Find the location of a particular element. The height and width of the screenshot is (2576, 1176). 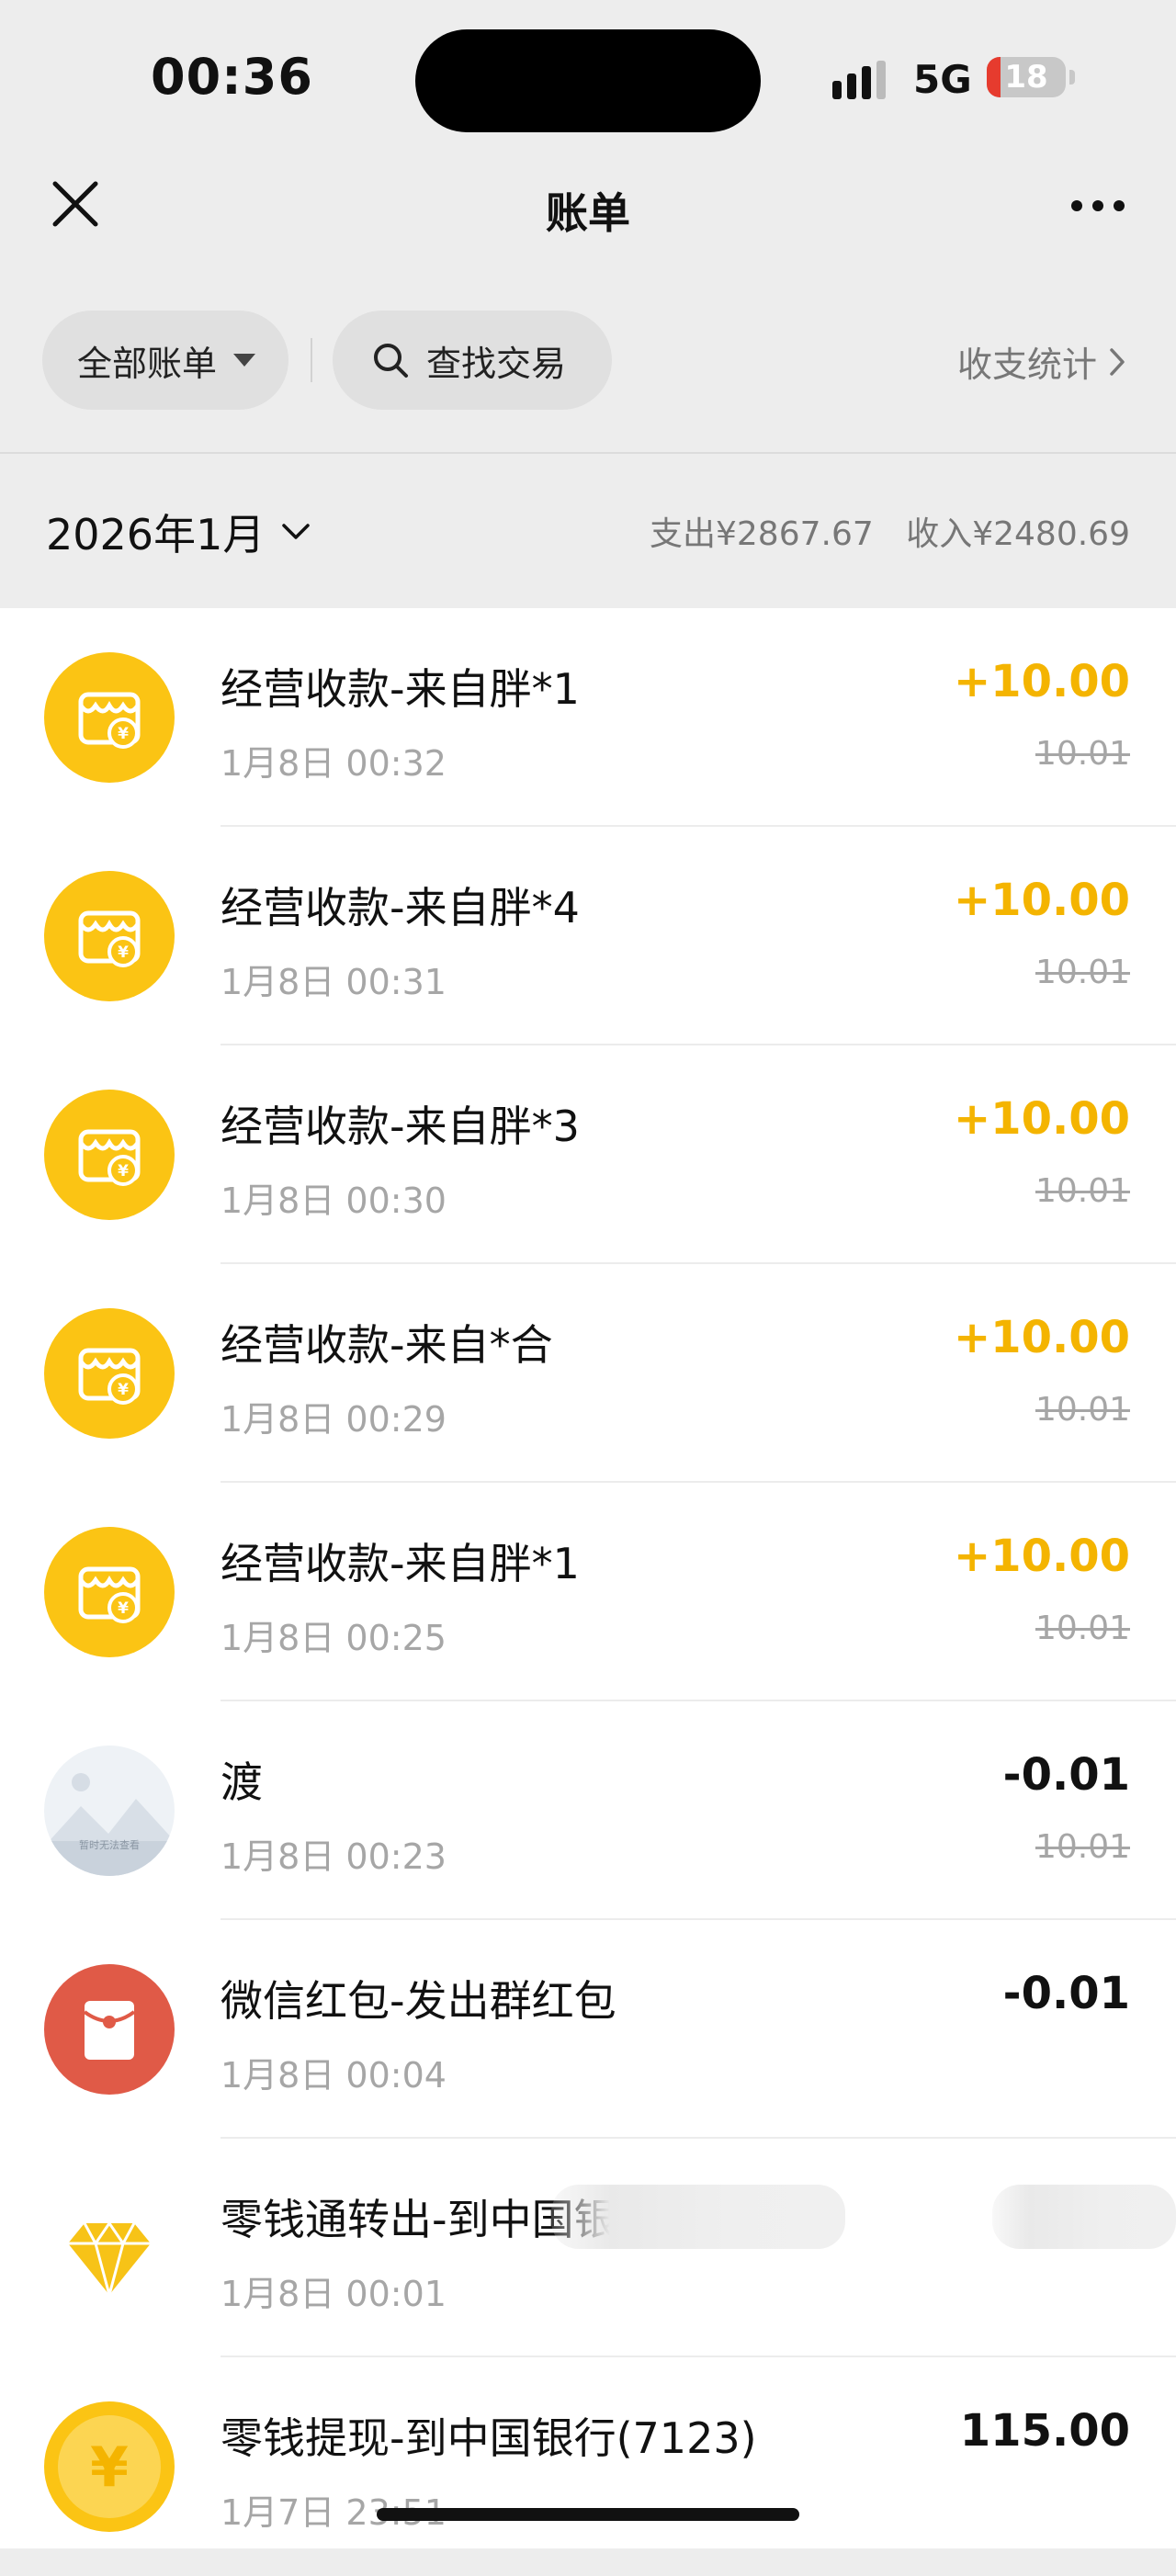

transaction-time: 1月8日 00:01 is located at coordinates (334, 2294).